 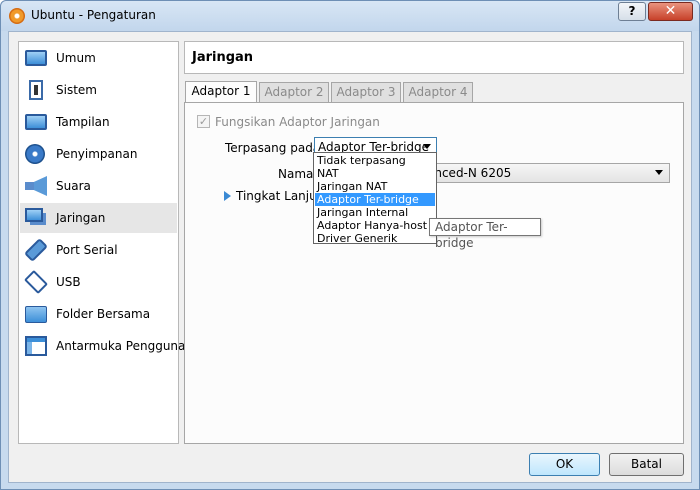 What do you see at coordinates (297, 122) in the screenshot?
I see `enable-adapter-label: Fungsikan Adaptor Jaringan` at bounding box center [297, 122].